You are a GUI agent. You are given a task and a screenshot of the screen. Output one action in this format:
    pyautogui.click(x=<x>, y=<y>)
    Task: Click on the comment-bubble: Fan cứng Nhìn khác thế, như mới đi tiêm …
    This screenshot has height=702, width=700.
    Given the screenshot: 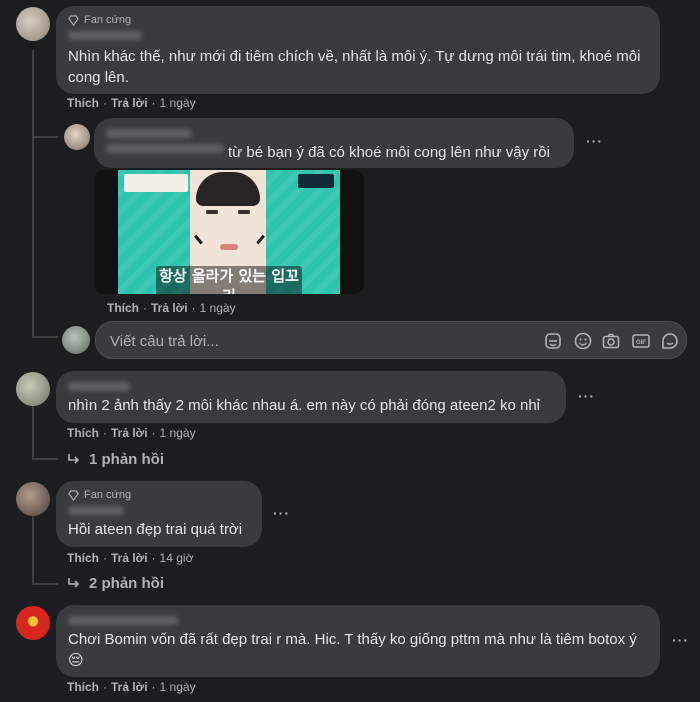 What is the action you would take?
    pyautogui.click(x=358, y=50)
    